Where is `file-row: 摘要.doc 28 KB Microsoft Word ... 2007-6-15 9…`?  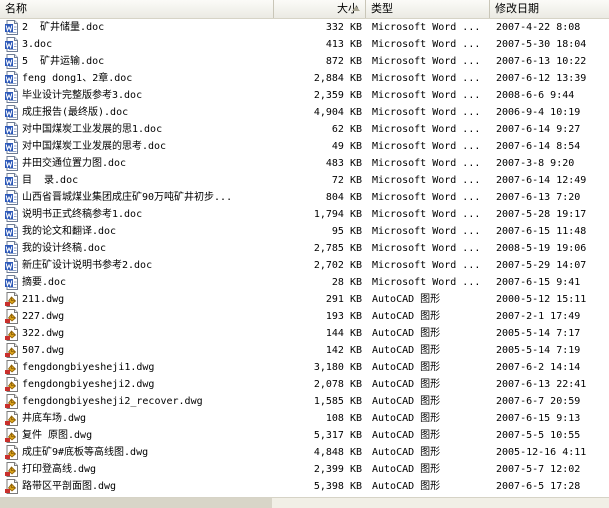 file-row: 摘要.doc 28 KB Microsoft Word ... 2007-6-15 9… is located at coordinates (304, 282).